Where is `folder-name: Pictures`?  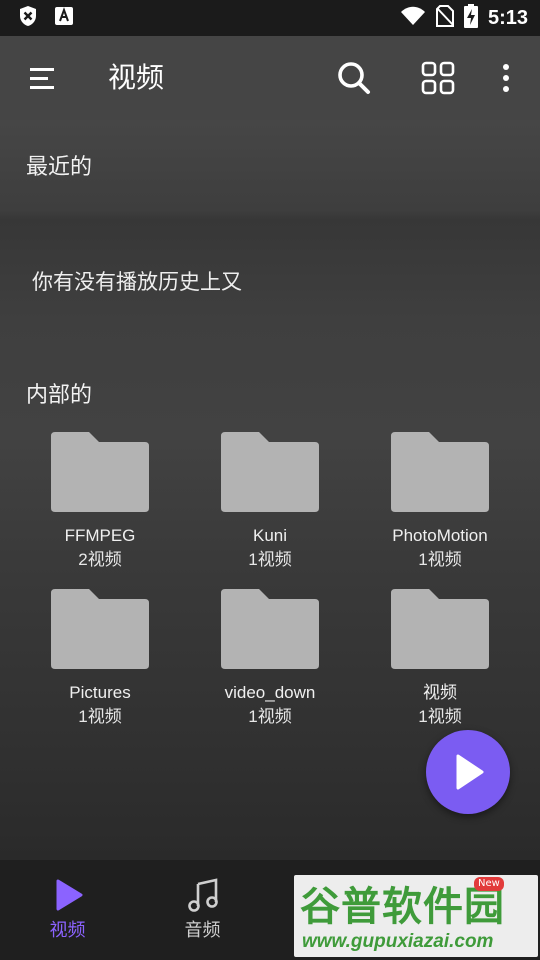 folder-name: Pictures is located at coordinates (100, 692).